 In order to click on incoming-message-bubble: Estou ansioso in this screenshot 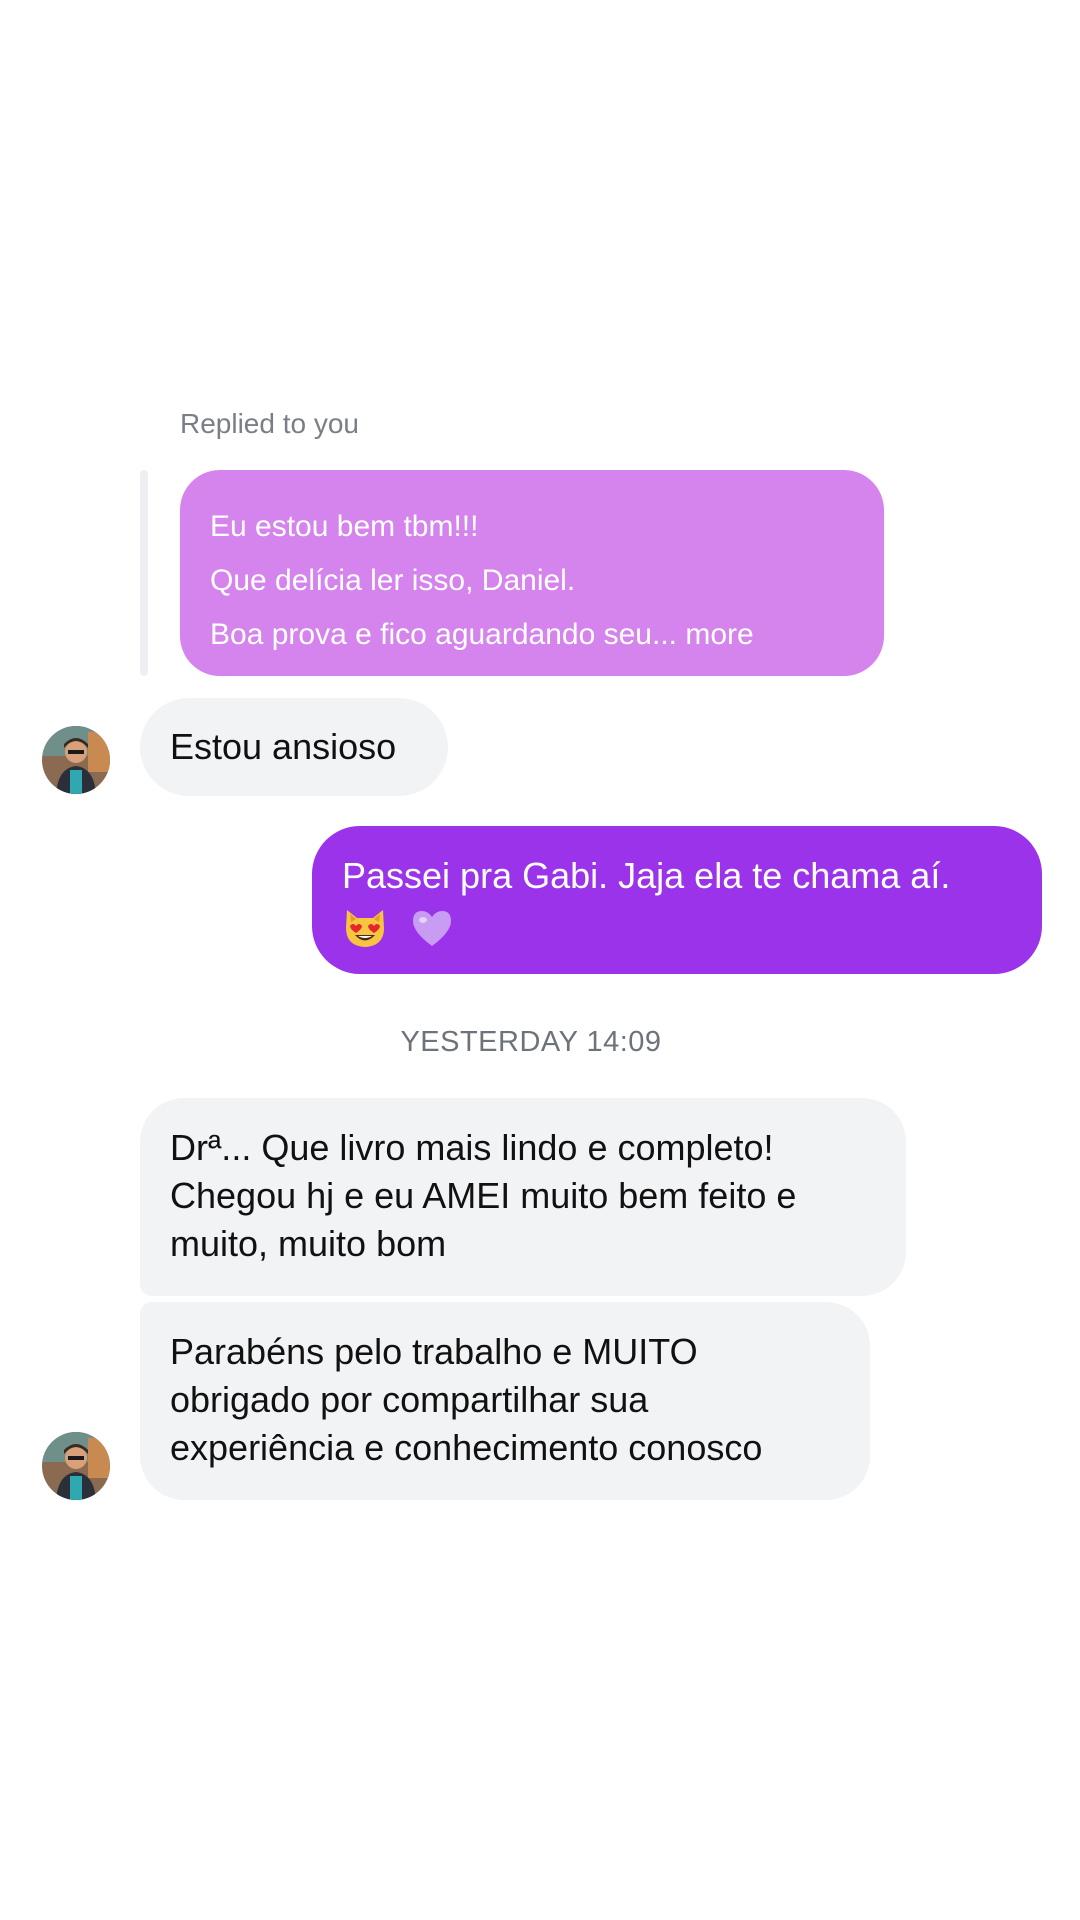, I will do `click(294, 747)`.